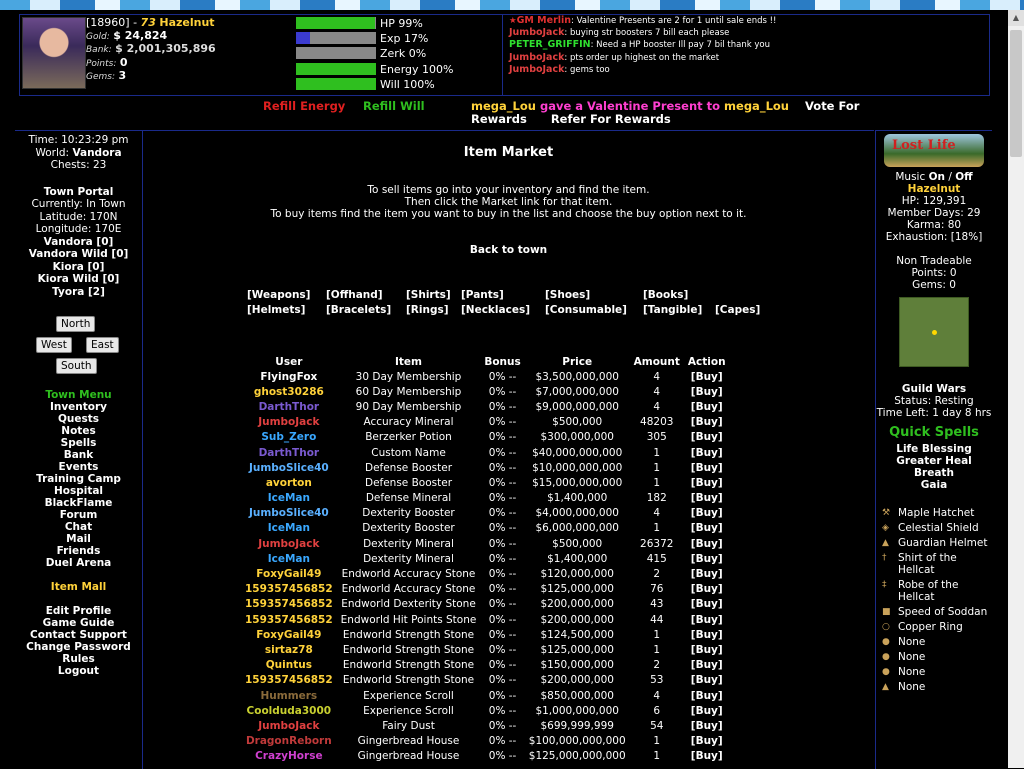 Image resolution: width=1024 pixels, height=769 pixels. I want to click on location-link: Vandora [0], so click(78, 242).